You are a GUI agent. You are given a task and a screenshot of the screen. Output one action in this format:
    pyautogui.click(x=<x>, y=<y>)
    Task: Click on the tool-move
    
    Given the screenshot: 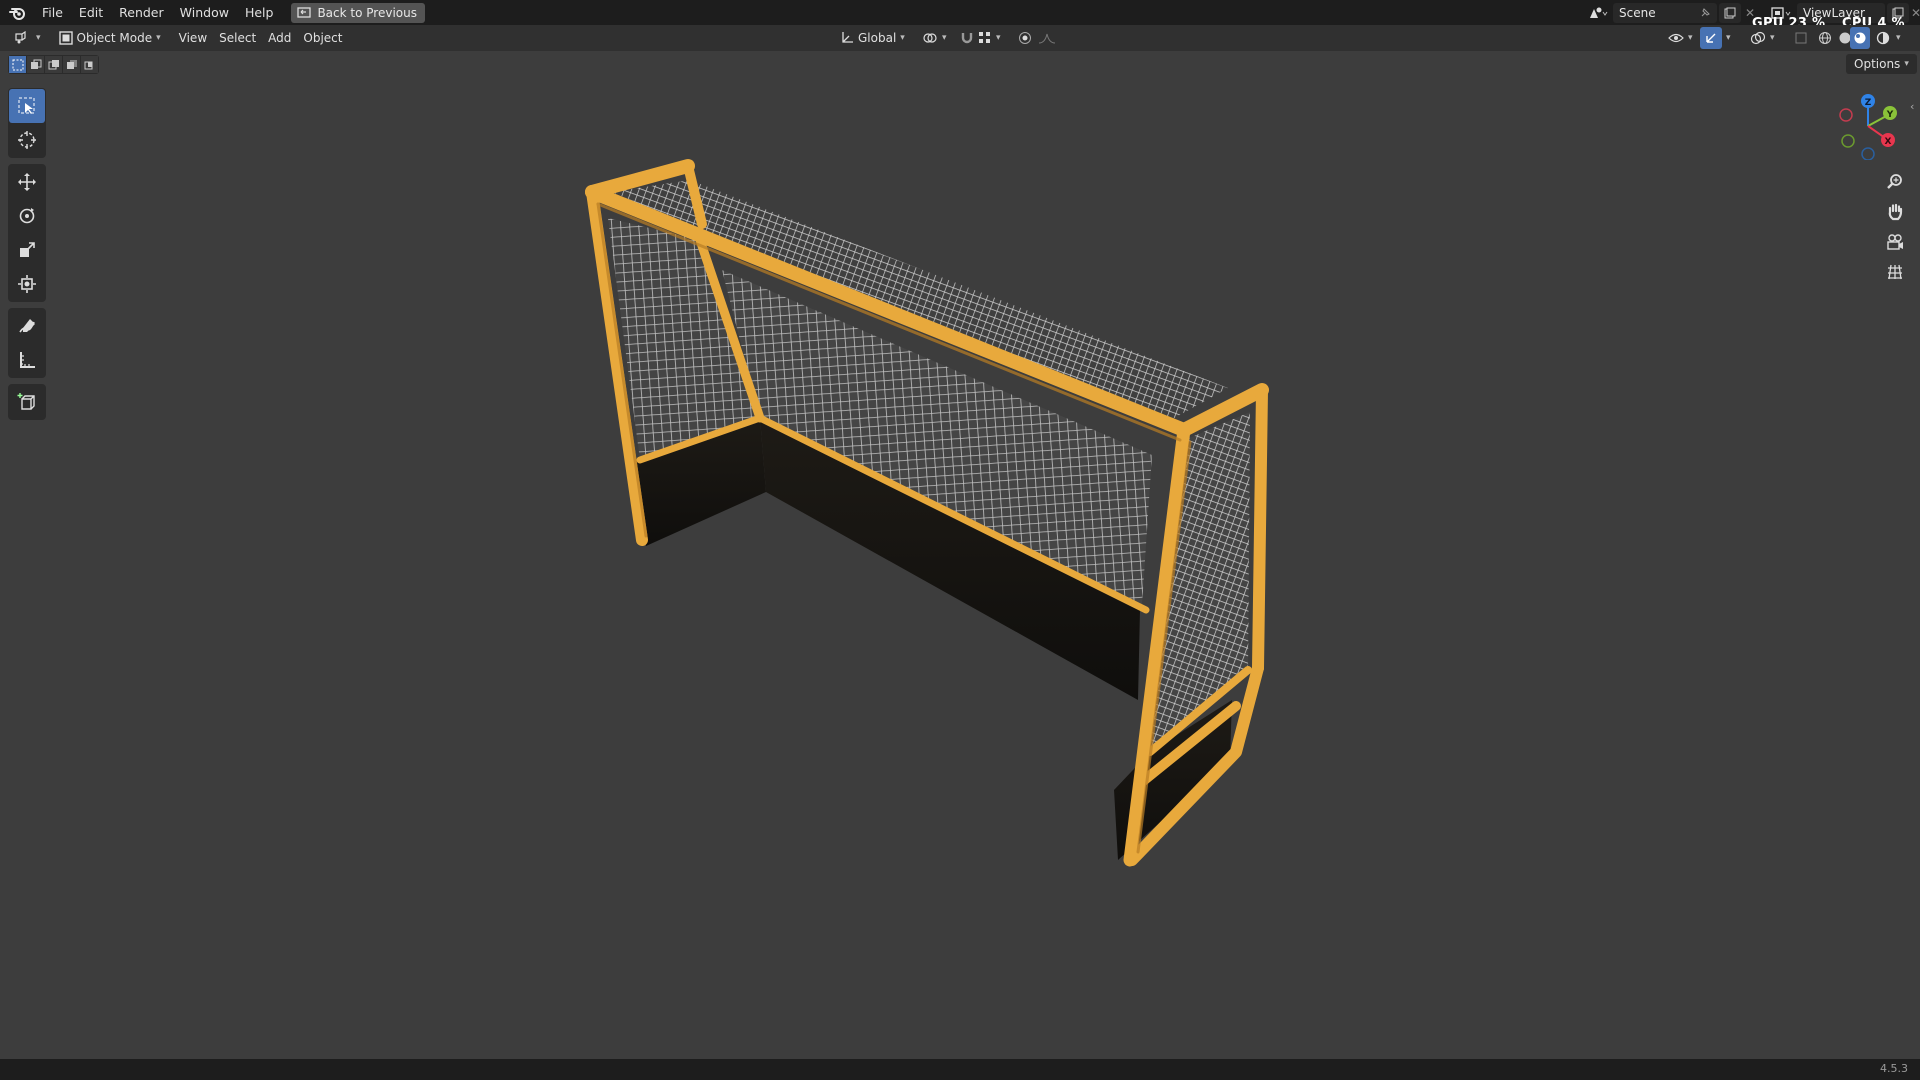 What is the action you would take?
    pyautogui.click(x=27, y=182)
    